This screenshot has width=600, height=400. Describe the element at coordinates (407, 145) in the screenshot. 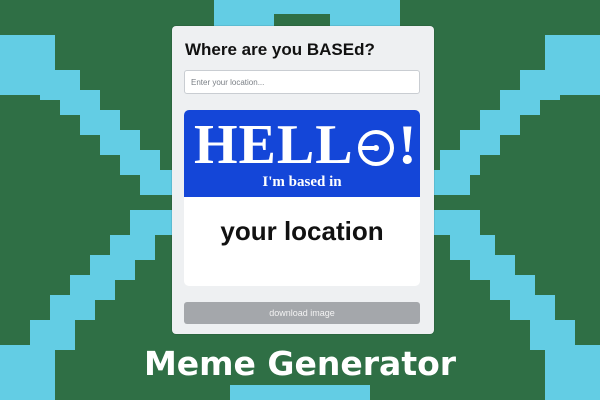

I see `exclamation-mark: !` at that location.